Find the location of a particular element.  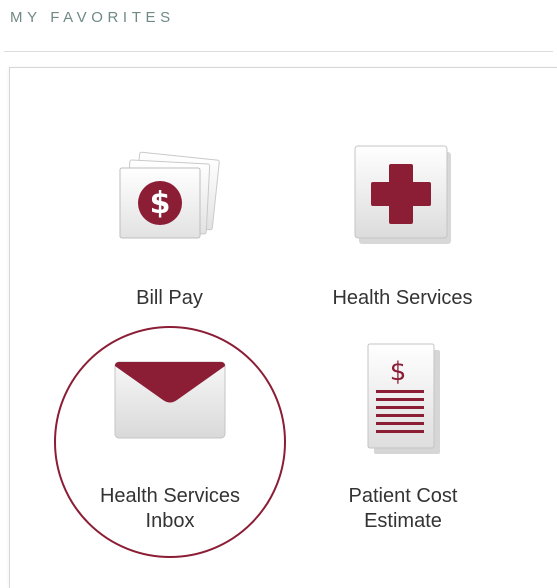

favorite-label: Bill Pay is located at coordinates (169, 298).